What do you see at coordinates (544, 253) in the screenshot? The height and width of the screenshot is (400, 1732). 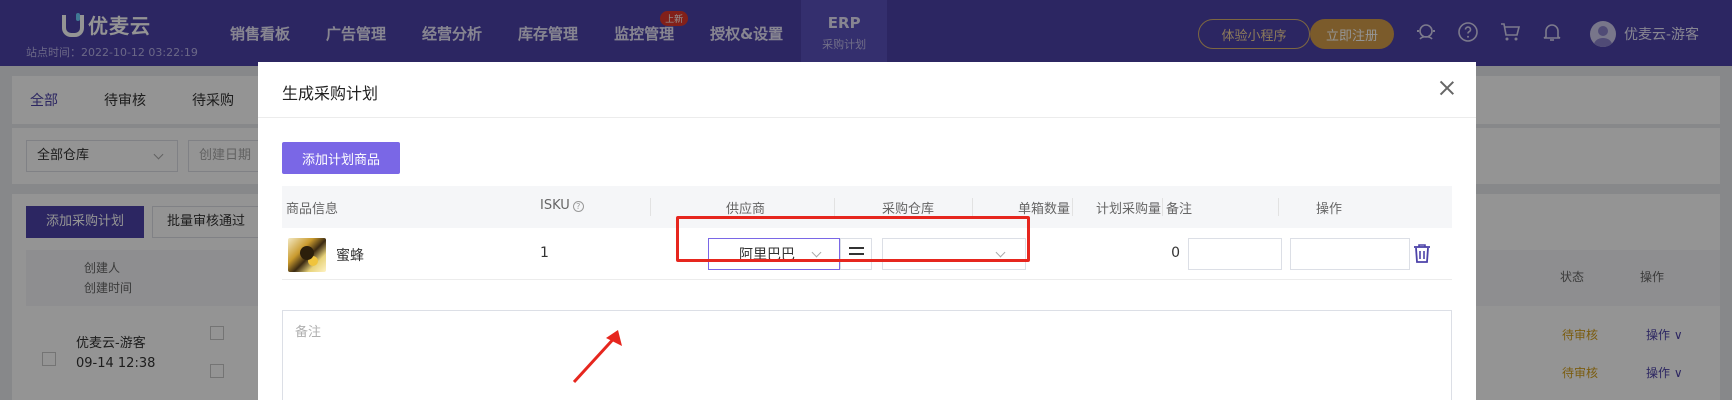 I see `isku-value: 1` at bounding box center [544, 253].